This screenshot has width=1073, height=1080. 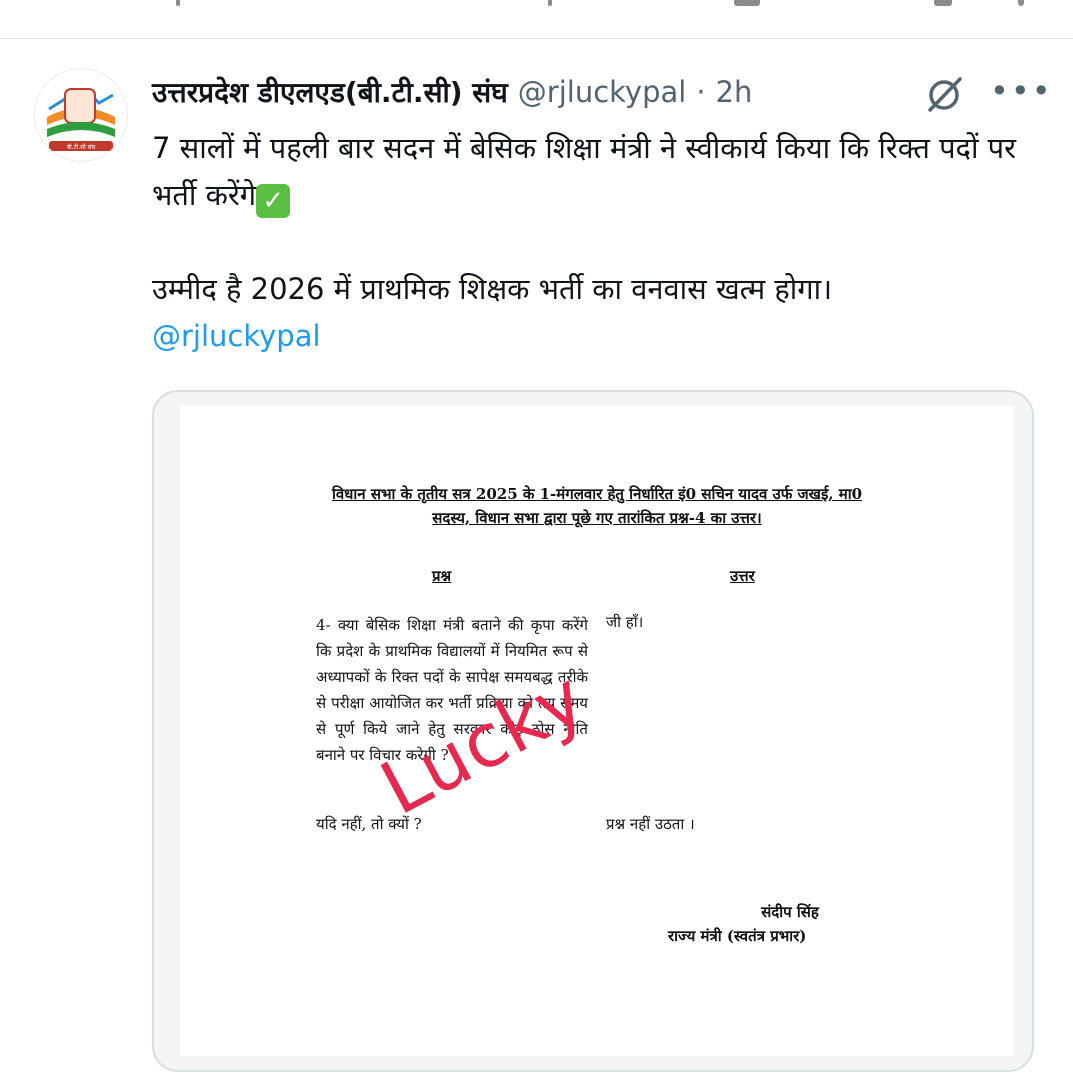 I want to click on avatar: बी.टी.सी संघ, so click(x=81, y=115).